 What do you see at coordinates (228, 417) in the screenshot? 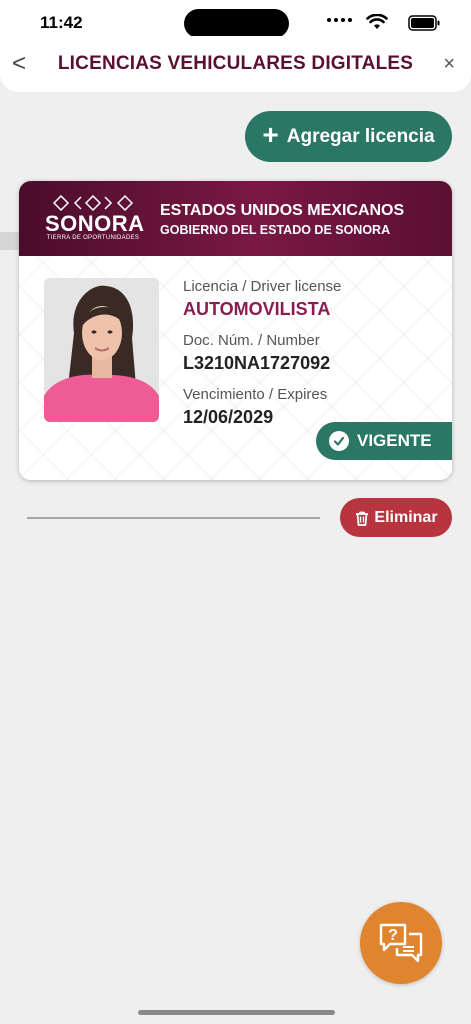
I see `expires-value: 12/06/2029` at bounding box center [228, 417].